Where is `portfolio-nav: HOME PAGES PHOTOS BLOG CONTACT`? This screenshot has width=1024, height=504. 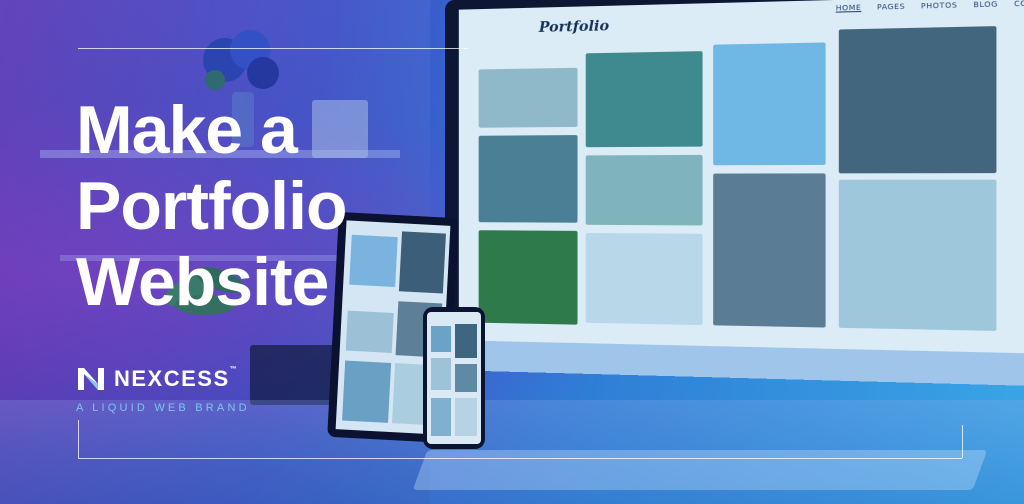 portfolio-nav: HOME PAGES PHOTOS BLOG CONTACT is located at coordinates (930, 6).